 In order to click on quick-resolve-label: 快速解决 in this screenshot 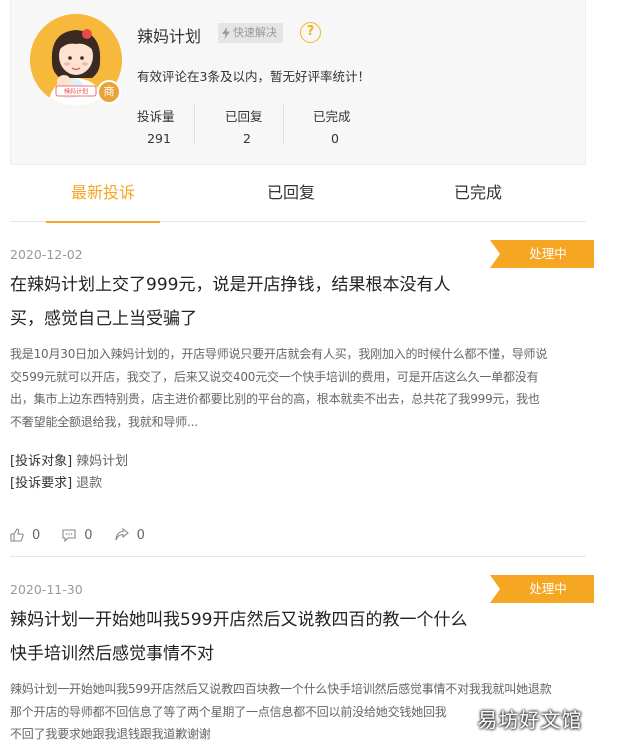, I will do `click(255, 32)`.